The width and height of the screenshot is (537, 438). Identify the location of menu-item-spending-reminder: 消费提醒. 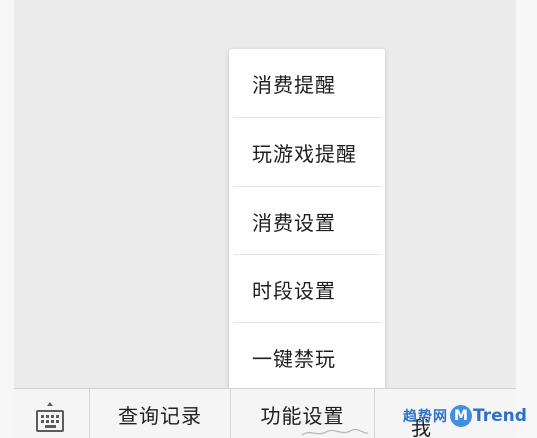
(307, 83).